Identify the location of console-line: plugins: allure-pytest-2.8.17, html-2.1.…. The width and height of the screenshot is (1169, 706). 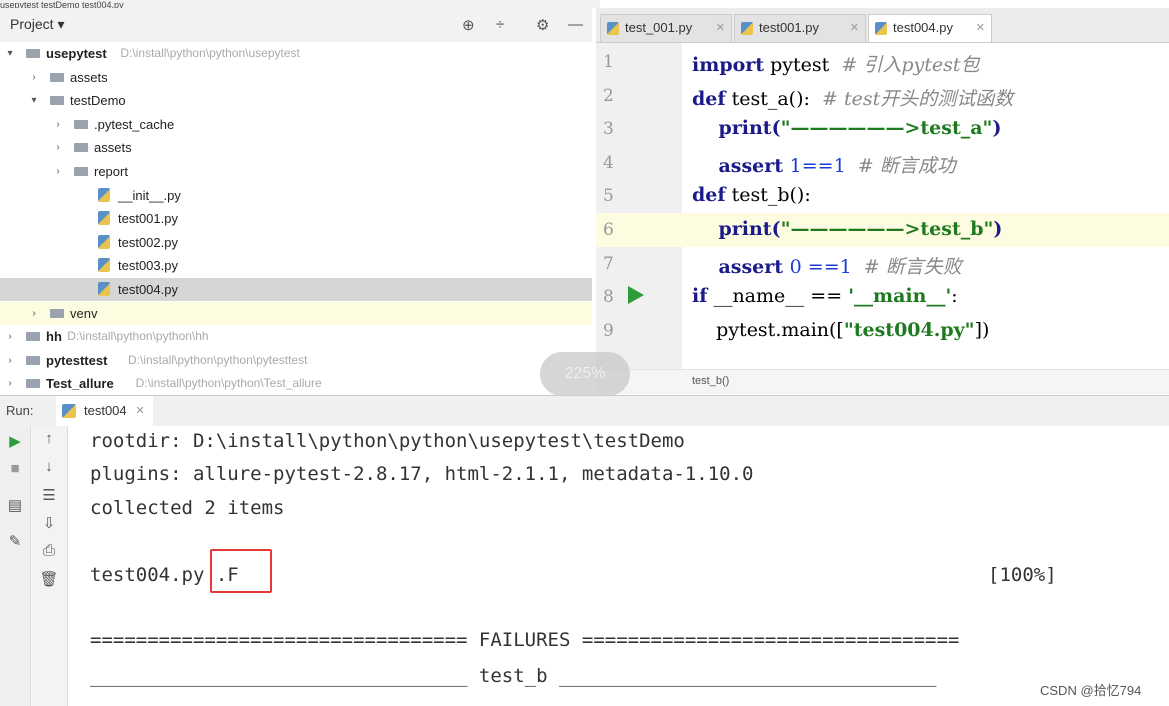
(422, 474).